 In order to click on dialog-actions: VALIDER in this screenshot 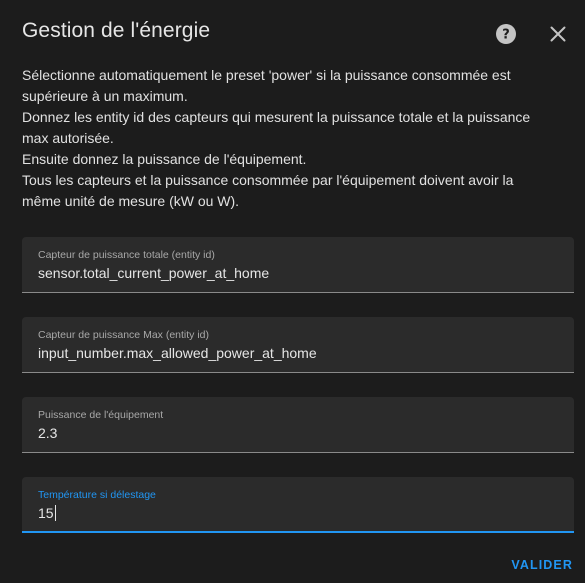, I will do `click(538, 566)`.